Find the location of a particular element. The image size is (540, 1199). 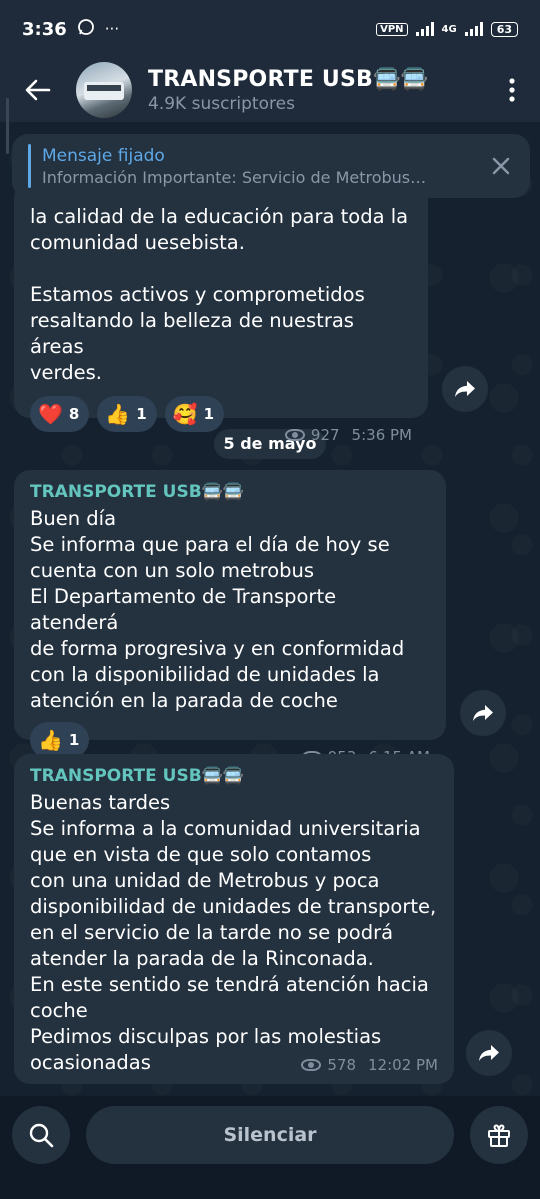

chat-header: TRANSPORTE USB🚍🚍 4.9K suscriptores is located at coordinates (270, 90).